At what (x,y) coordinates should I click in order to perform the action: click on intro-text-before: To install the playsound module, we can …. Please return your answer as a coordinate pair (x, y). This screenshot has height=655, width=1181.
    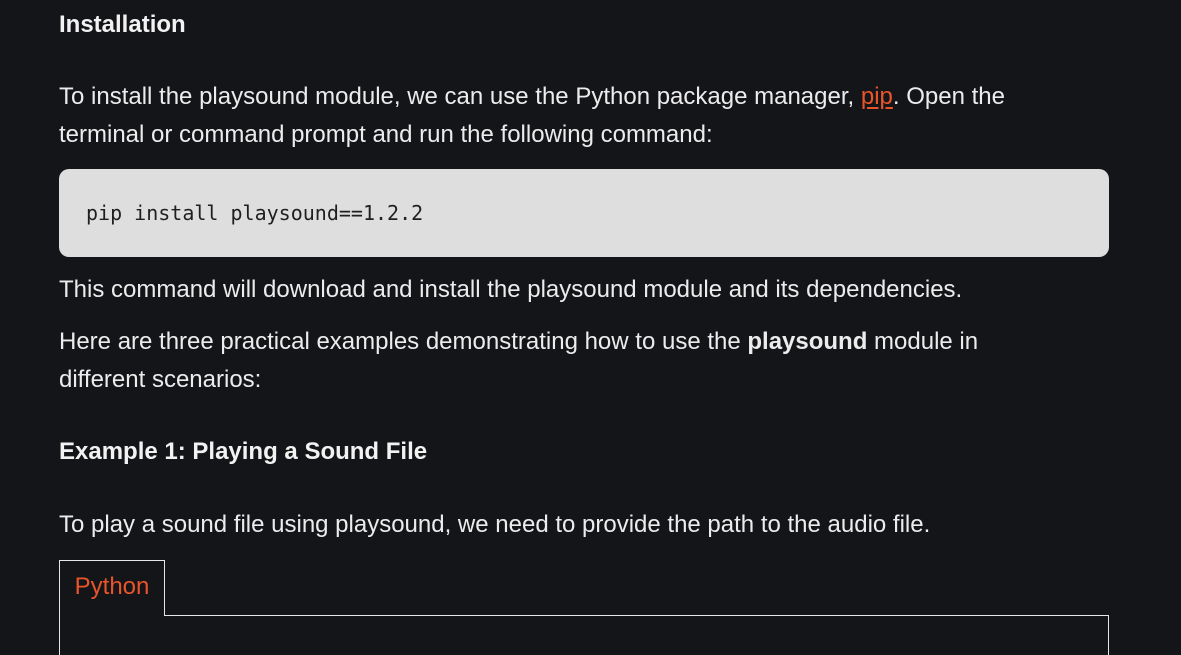
    Looking at the image, I should click on (460, 96).